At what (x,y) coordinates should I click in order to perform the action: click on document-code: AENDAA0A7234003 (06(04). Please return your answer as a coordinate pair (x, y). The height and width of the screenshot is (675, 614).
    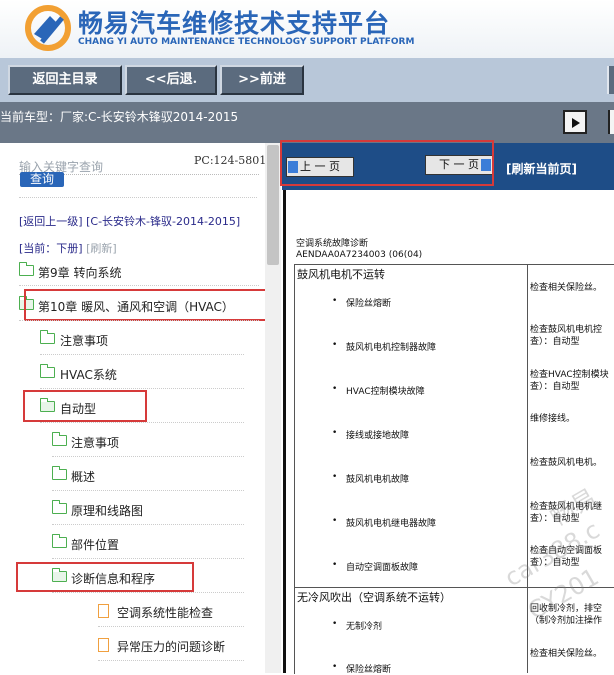
    Looking at the image, I should click on (359, 255).